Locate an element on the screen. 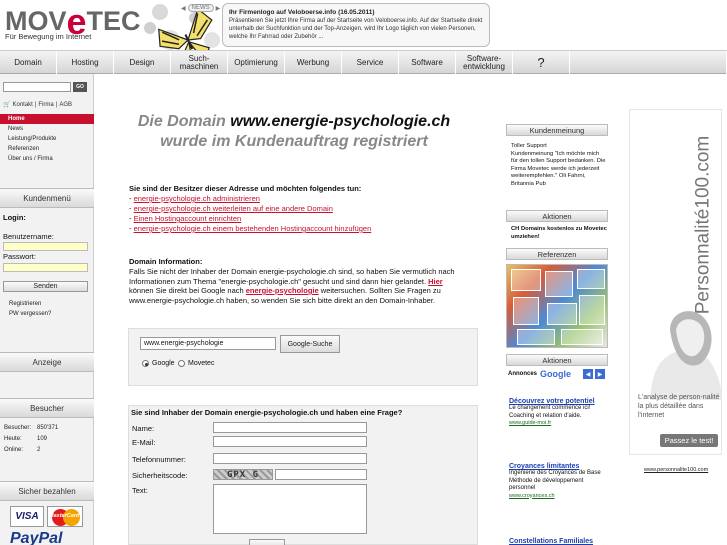 Image resolution: width=727 pixels, height=545 pixels. cart-icon: 🛒 is located at coordinates (6, 104).